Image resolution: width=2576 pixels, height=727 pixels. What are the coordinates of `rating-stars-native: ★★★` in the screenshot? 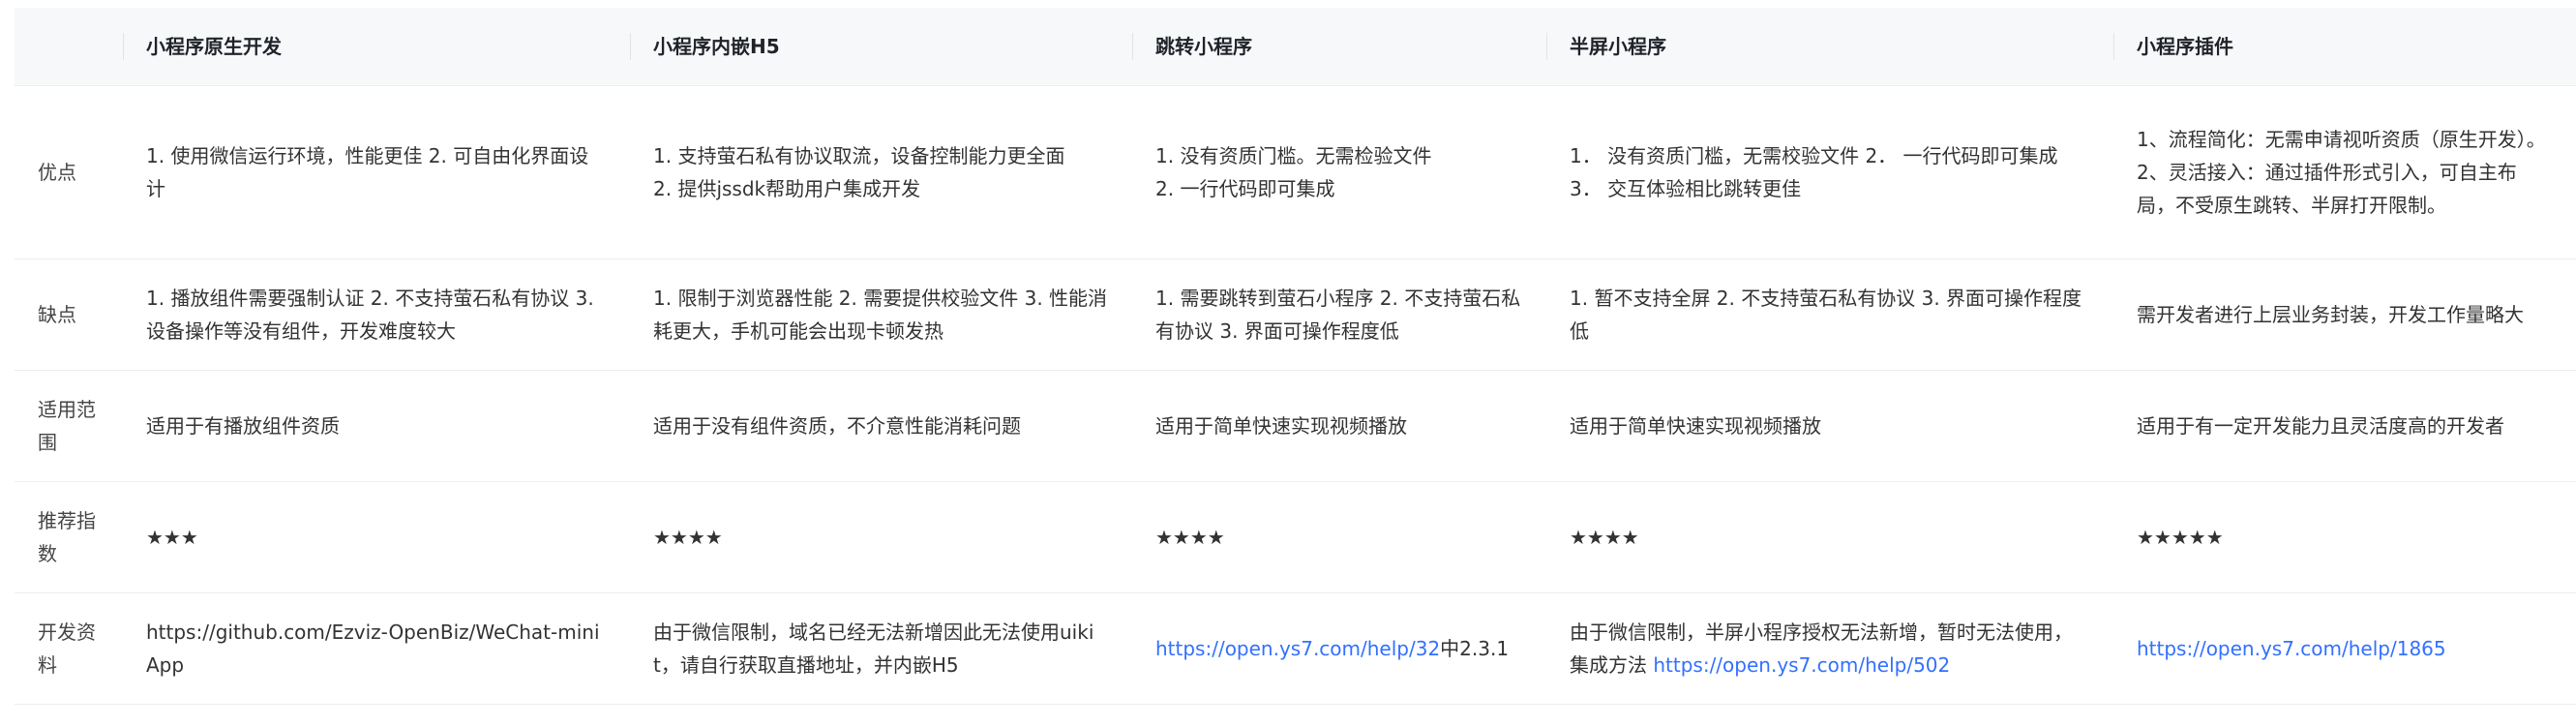 It's located at (376, 537).